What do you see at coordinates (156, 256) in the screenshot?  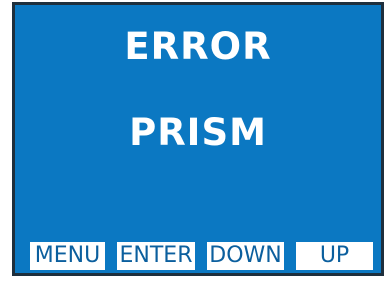 I see `enter-softkey: ENTER` at bounding box center [156, 256].